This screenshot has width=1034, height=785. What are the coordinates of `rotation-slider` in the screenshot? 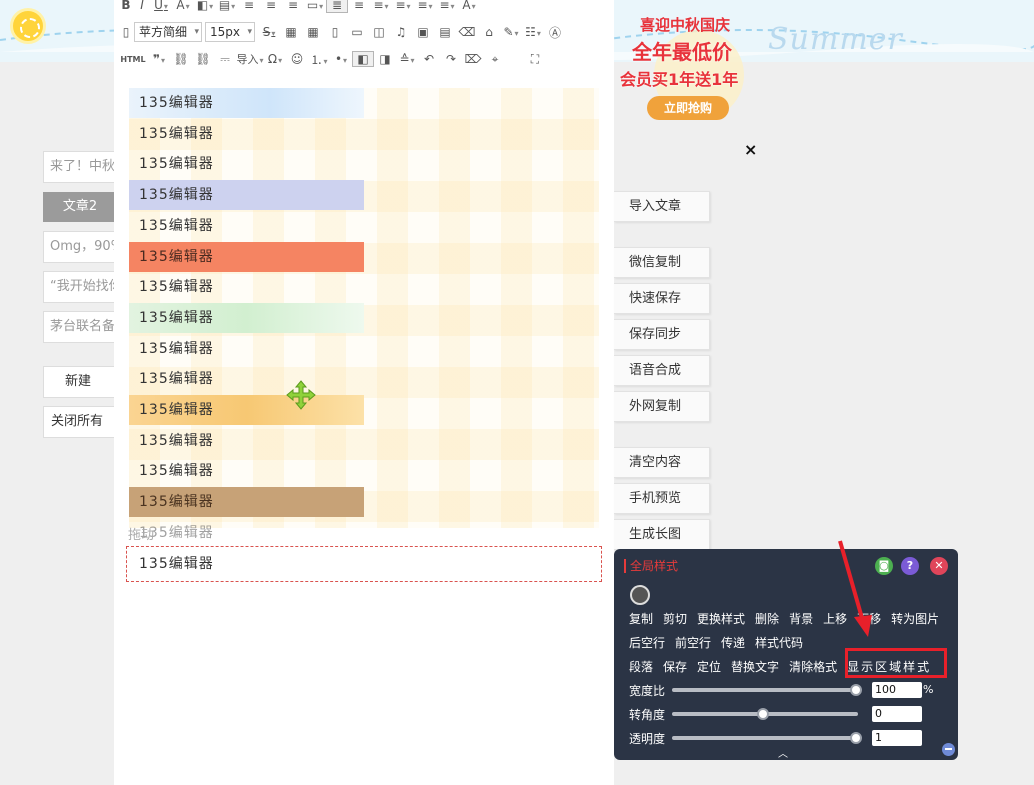 It's located at (765, 714).